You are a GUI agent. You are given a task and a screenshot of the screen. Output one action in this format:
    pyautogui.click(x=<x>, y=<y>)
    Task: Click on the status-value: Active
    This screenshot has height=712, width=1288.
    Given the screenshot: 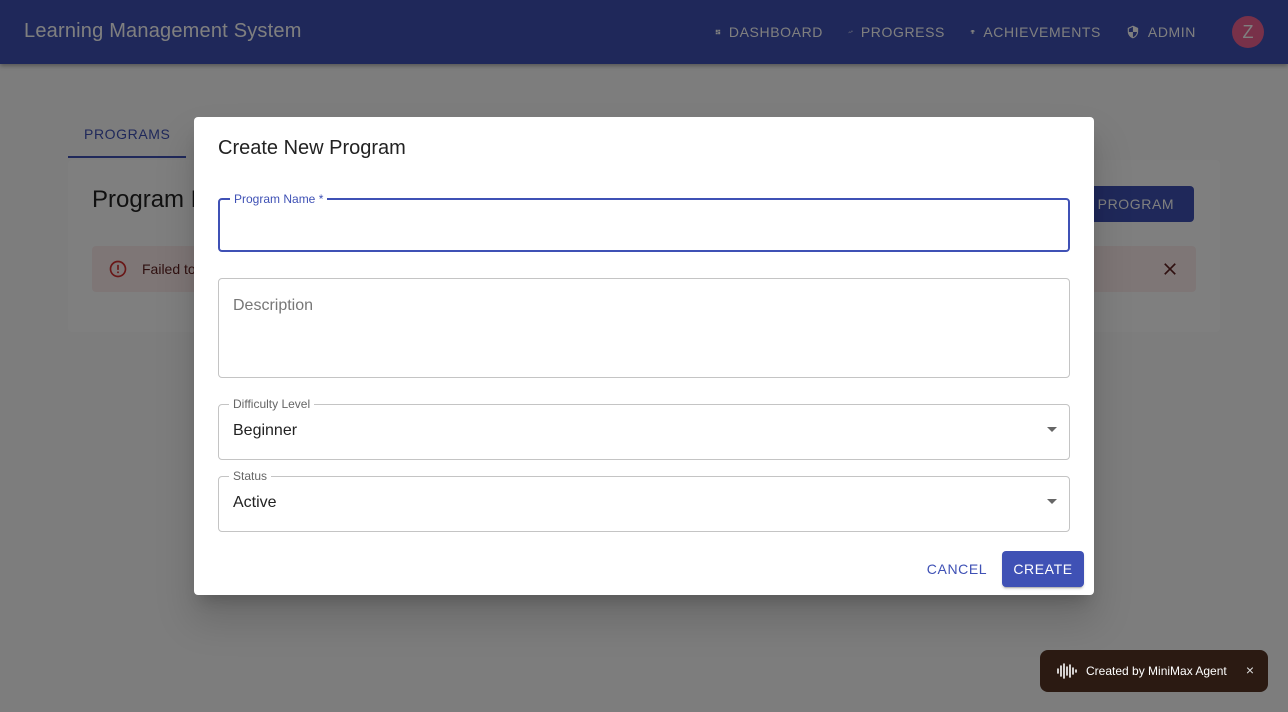 What is the action you would take?
    pyautogui.click(x=255, y=502)
    